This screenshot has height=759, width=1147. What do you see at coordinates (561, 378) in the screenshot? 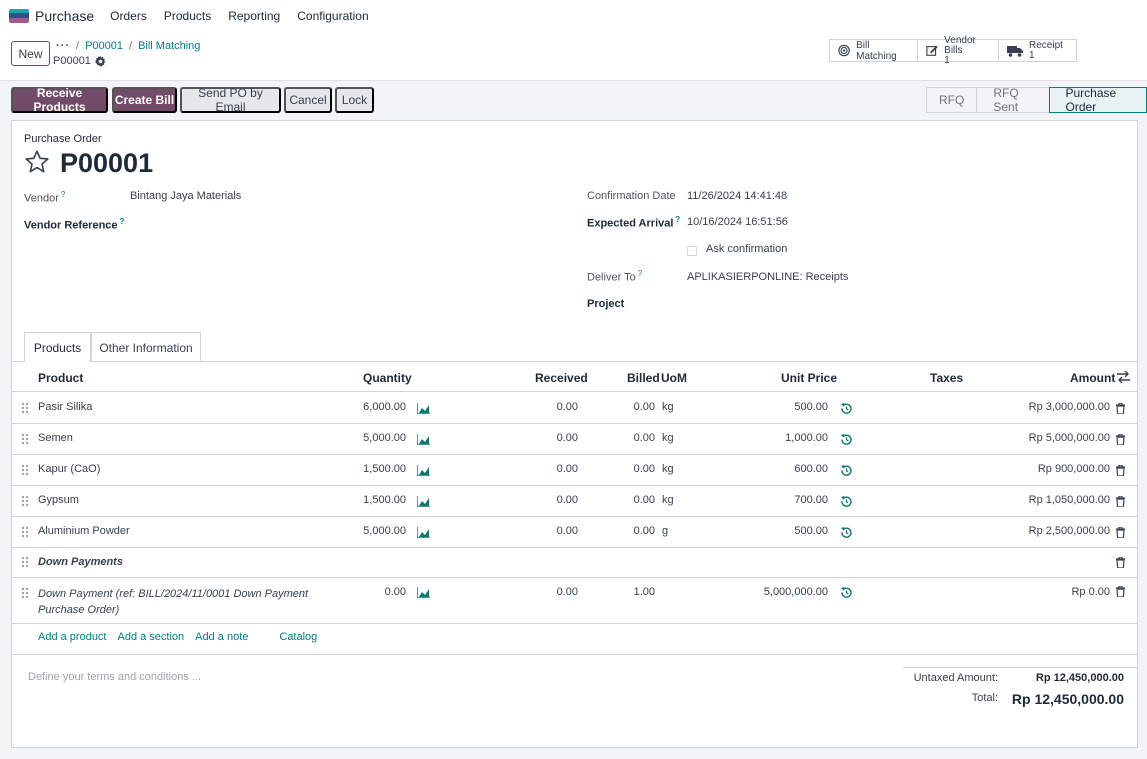
I see `col-received: Received` at bounding box center [561, 378].